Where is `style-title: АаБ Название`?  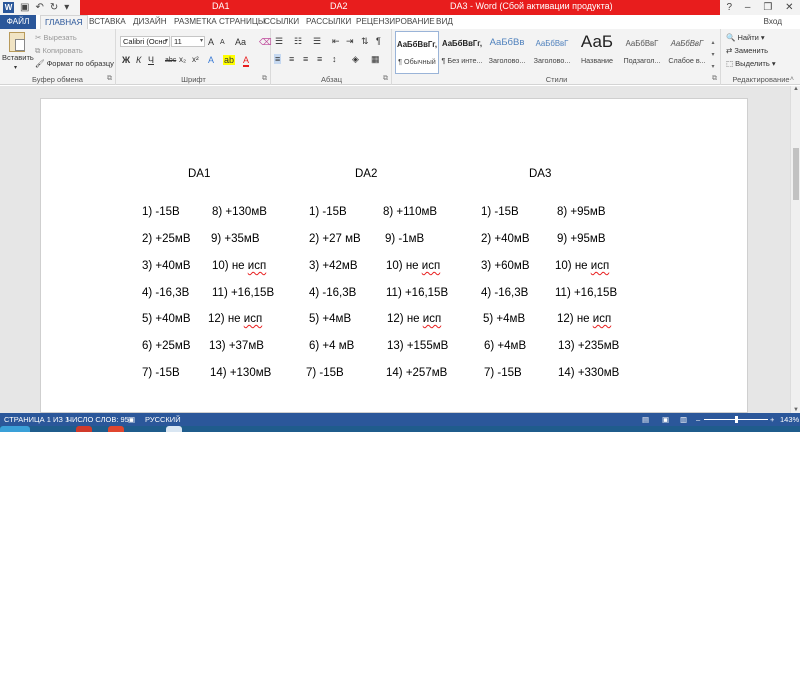
style-title: АаБ Название is located at coordinates (597, 52).